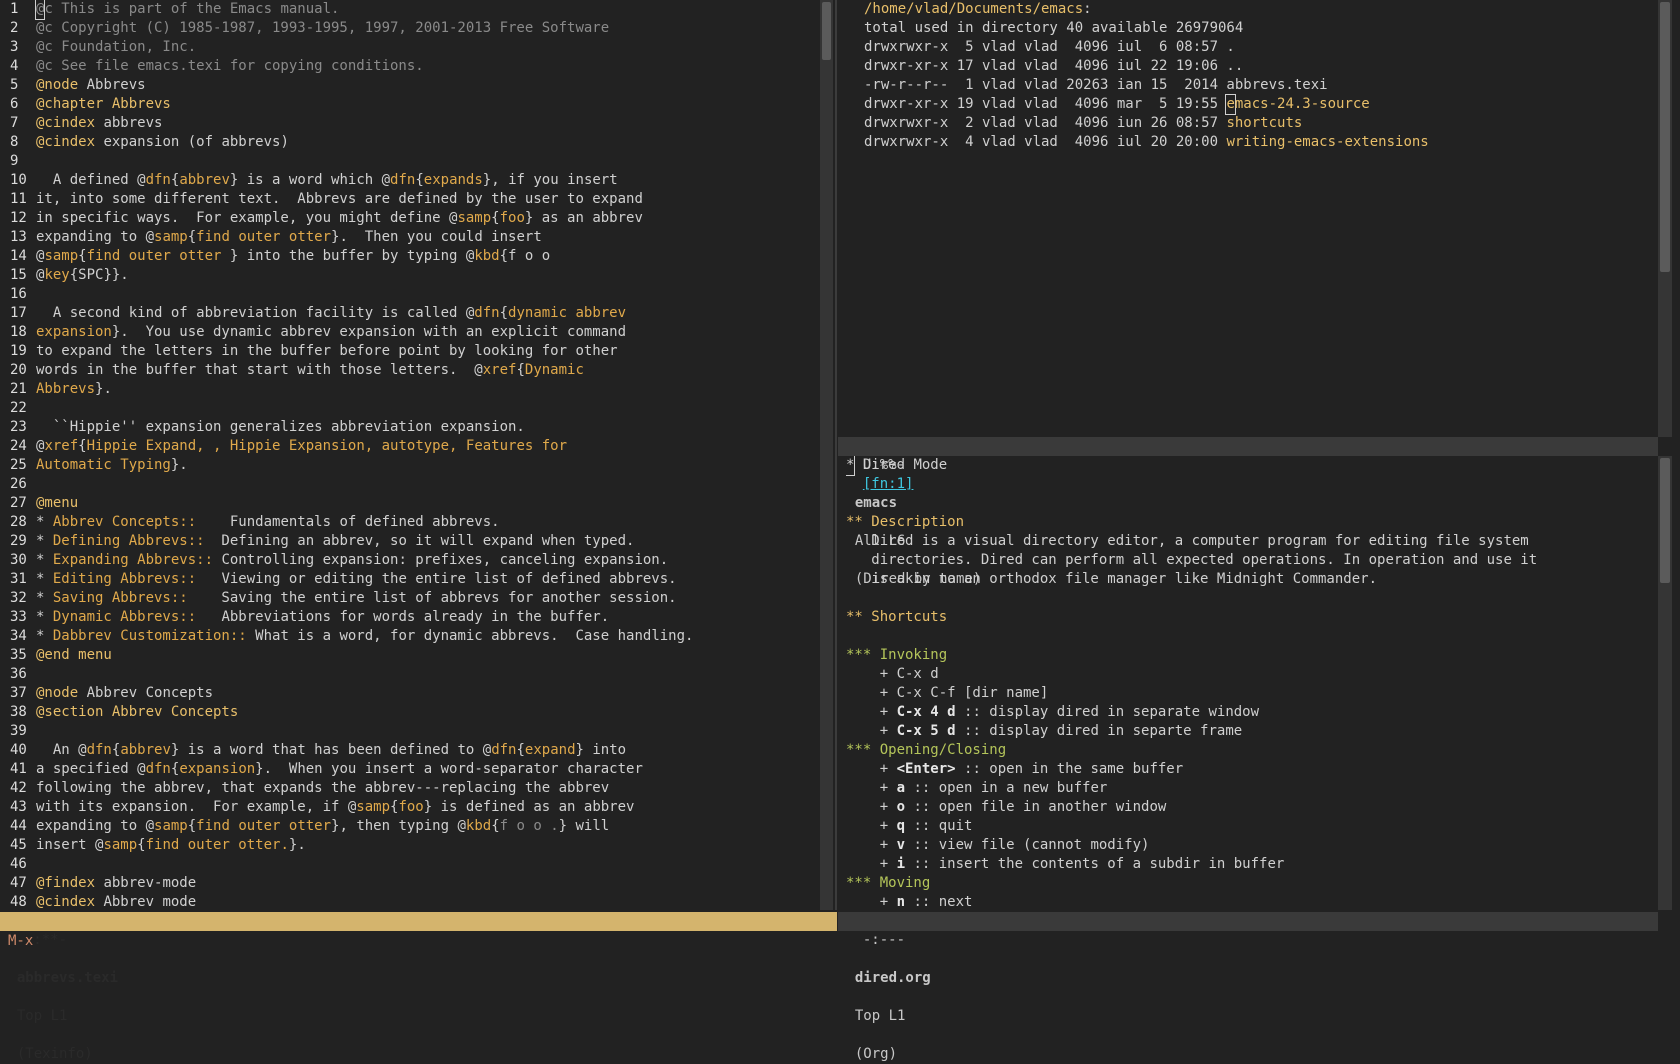 The height and width of the screenshot is (1064, 1680). I want to click on org-line: ** Shortcuts, so click(1251, 617).